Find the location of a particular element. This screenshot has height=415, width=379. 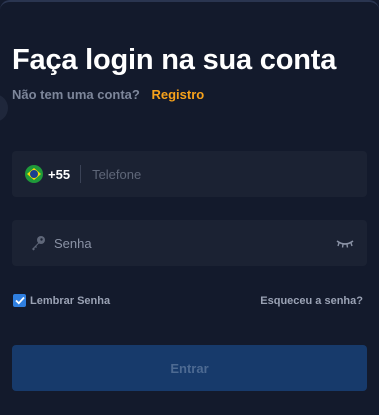

page-title: Faça login na sua conta is located at coordinates (174, 60).